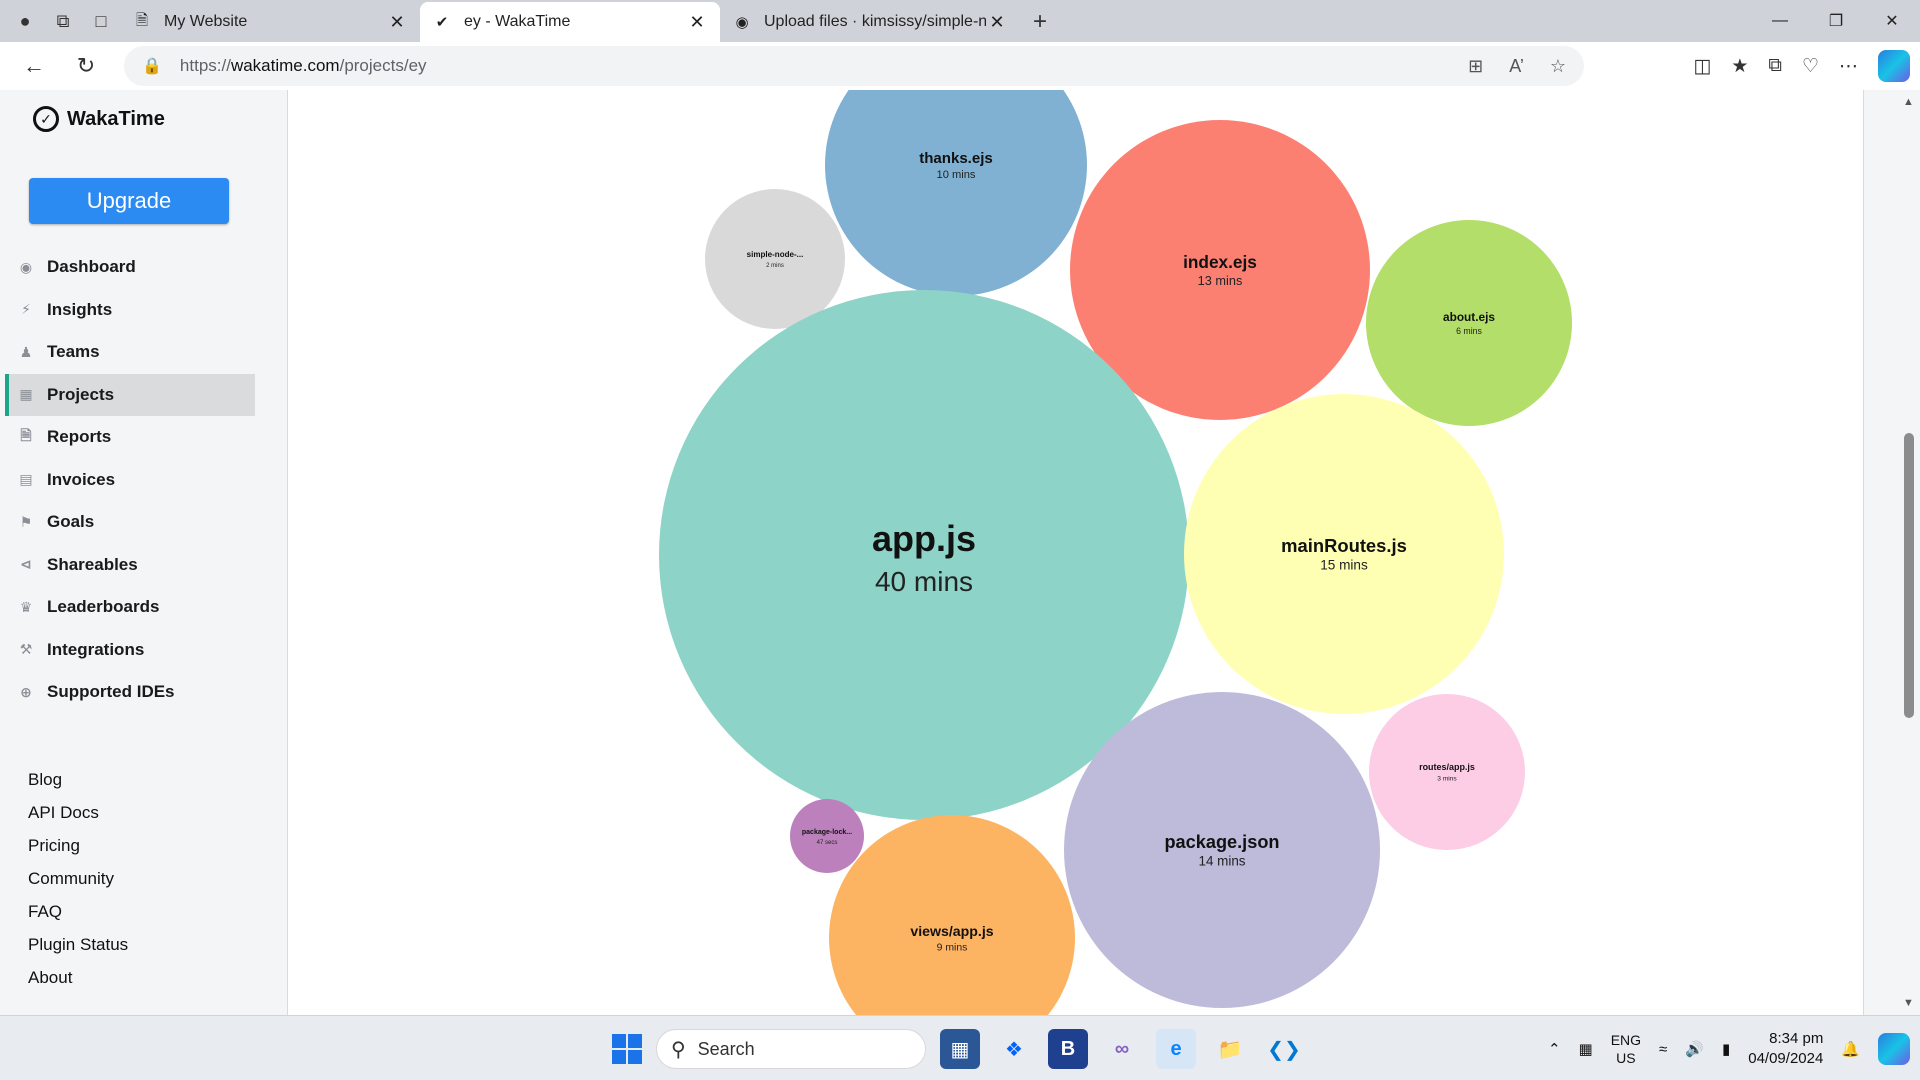  Describe the element at coordinates (1475, 66) in the screenshot. I see `app-available-icon: ⊞` at that location.